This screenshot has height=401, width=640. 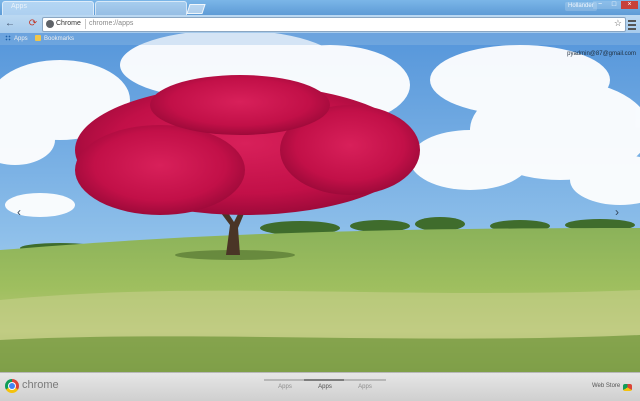 What do you see at coordinates (21, 39) in the screenshot?
I see `bookmark-label: Apps` at bounding box center [21, 39].